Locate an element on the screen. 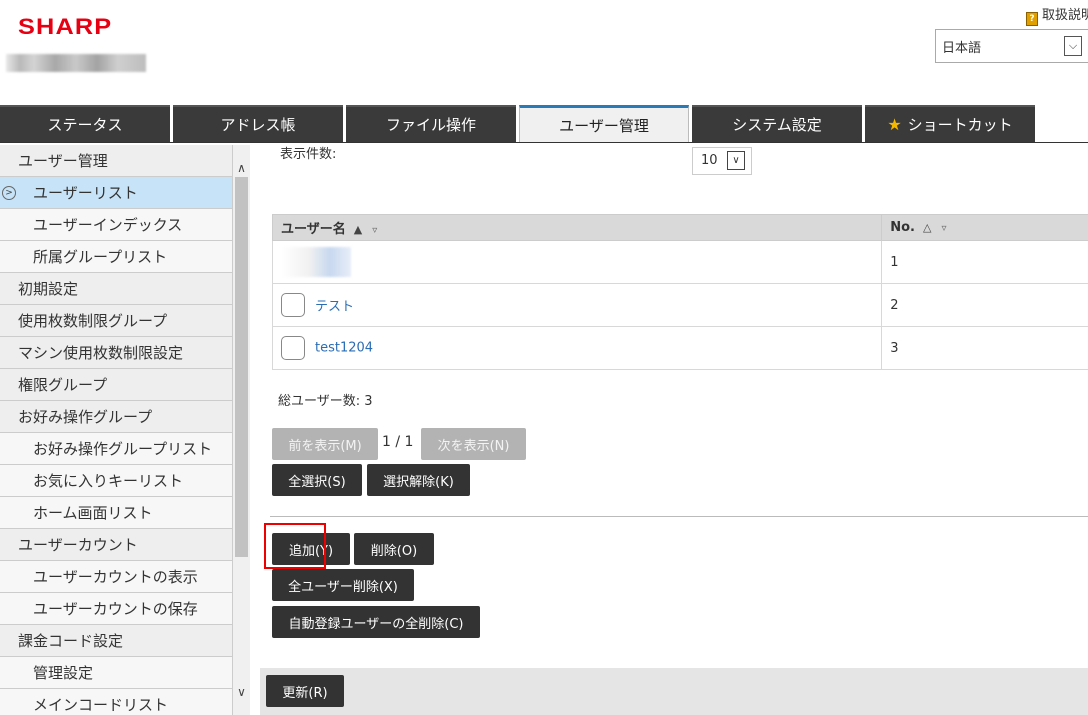 This screenshot has width=1088, height=715. table-row: test1204 3 is located at coordinates (679, 348).